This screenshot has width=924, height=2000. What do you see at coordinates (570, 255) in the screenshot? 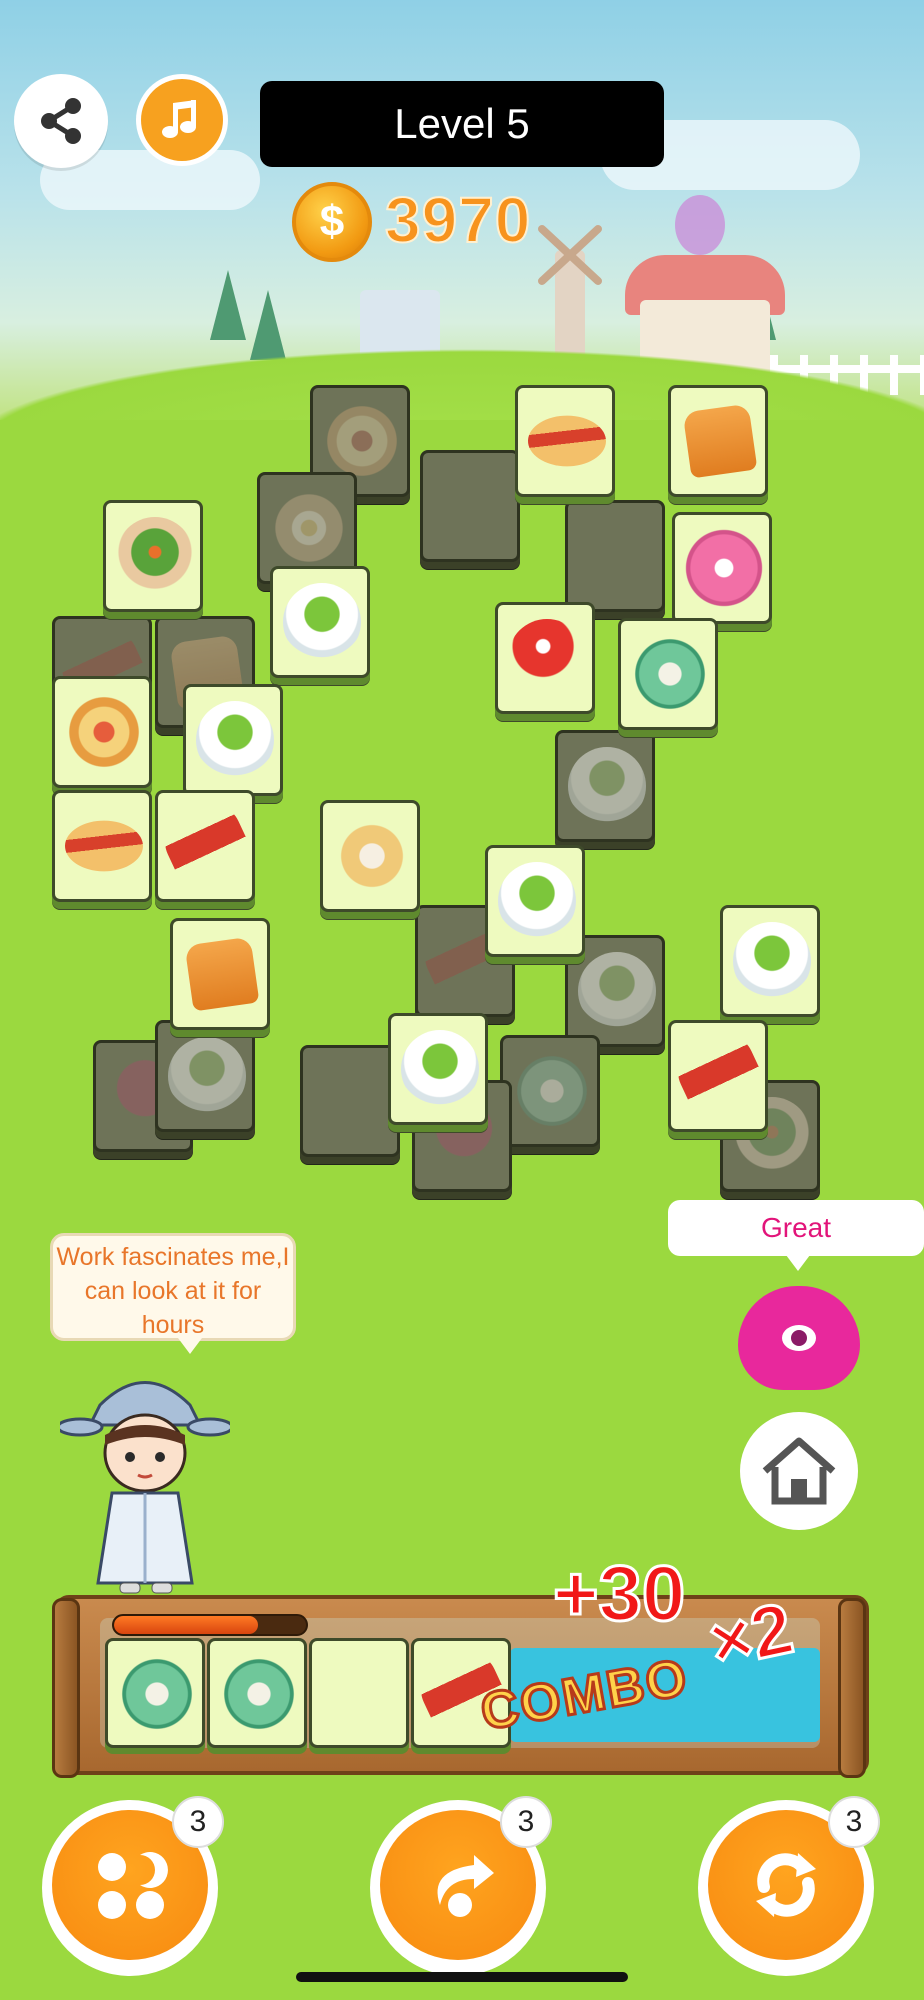
I see `windmill-blades` at bounding box center [570, 255].